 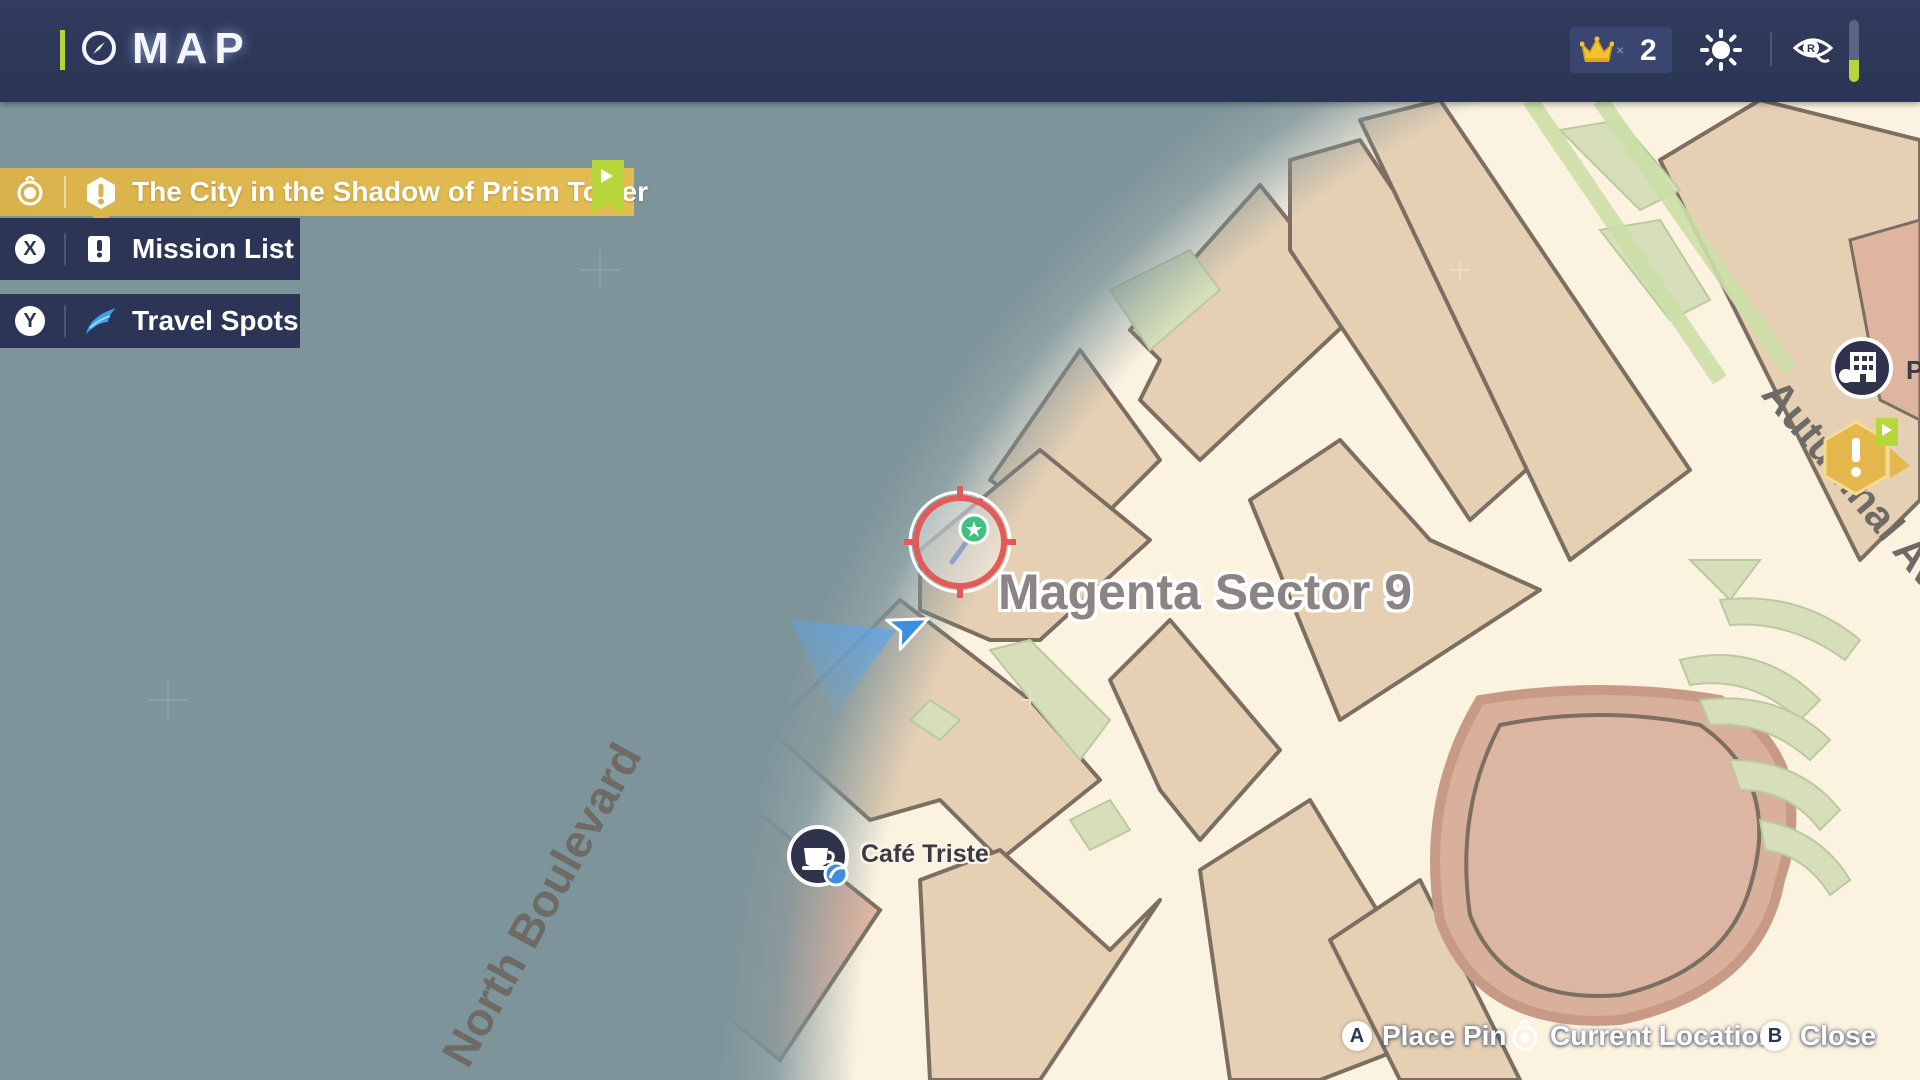 What do you see at coordinates (215, 320) in the screenshot?
I see `travel-spots-label: Travel Spots` at bounding box center [215, 320].